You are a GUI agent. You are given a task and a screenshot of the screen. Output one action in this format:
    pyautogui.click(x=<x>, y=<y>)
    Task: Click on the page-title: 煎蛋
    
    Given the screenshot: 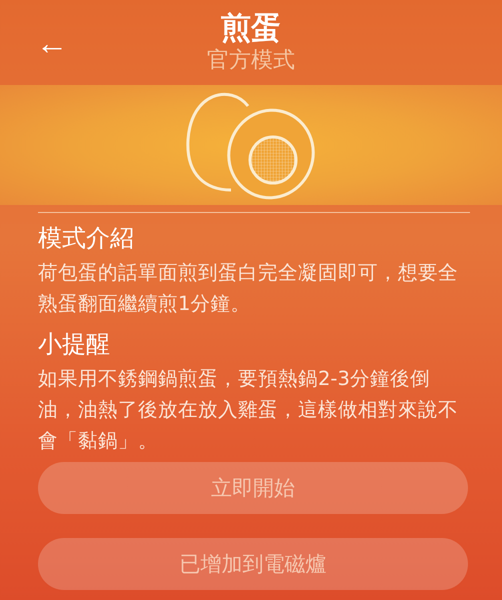 What is the action you would take?
    pyautogui.click(x=251, y=28)
    